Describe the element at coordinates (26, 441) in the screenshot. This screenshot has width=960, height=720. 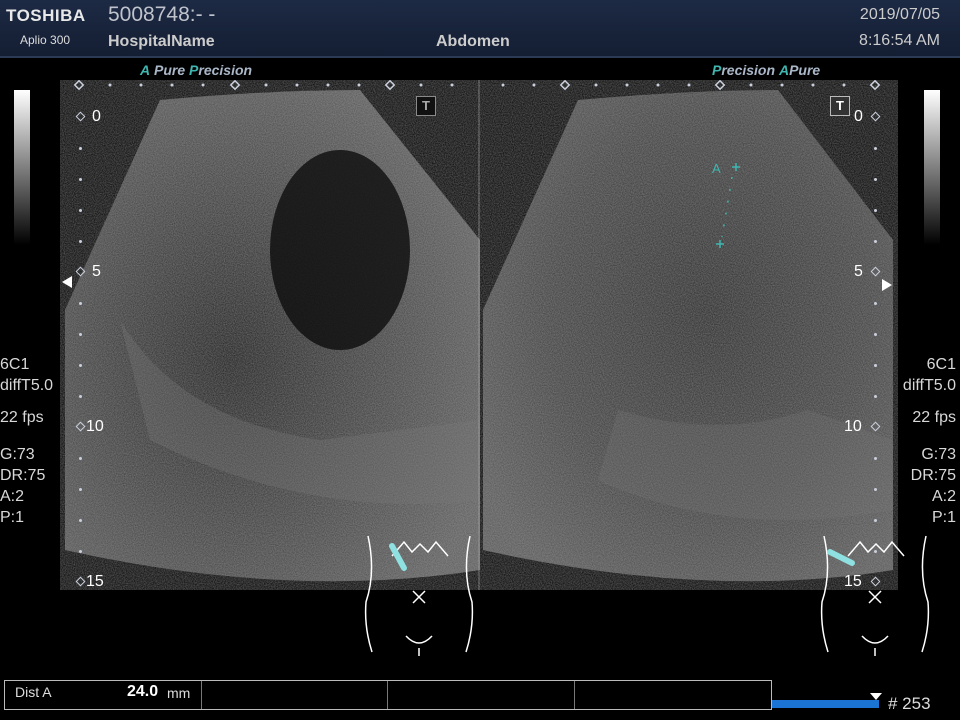
I see `left-info-panel: 6C1 diffT5.0 22 fps G:73 DR:75 A:2 P:1` at that location.